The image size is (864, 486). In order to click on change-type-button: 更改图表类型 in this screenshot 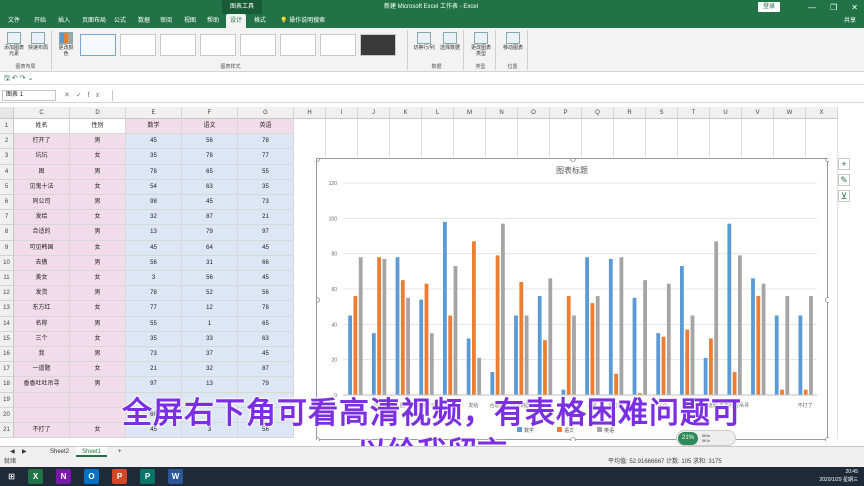, I will do `click(481, 44)`.